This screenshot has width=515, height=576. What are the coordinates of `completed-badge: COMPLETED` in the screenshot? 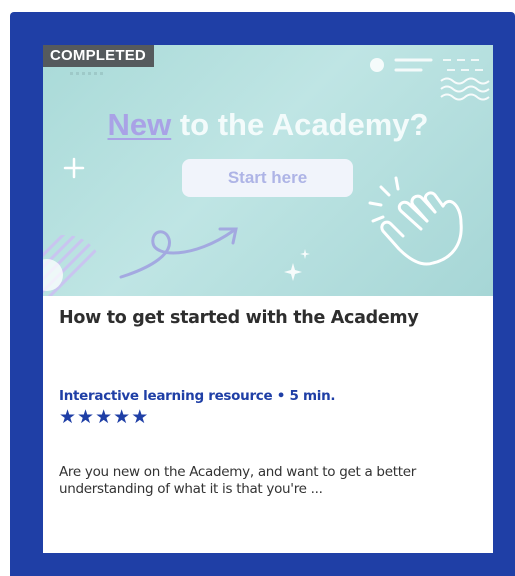 It's located at (98, 56).